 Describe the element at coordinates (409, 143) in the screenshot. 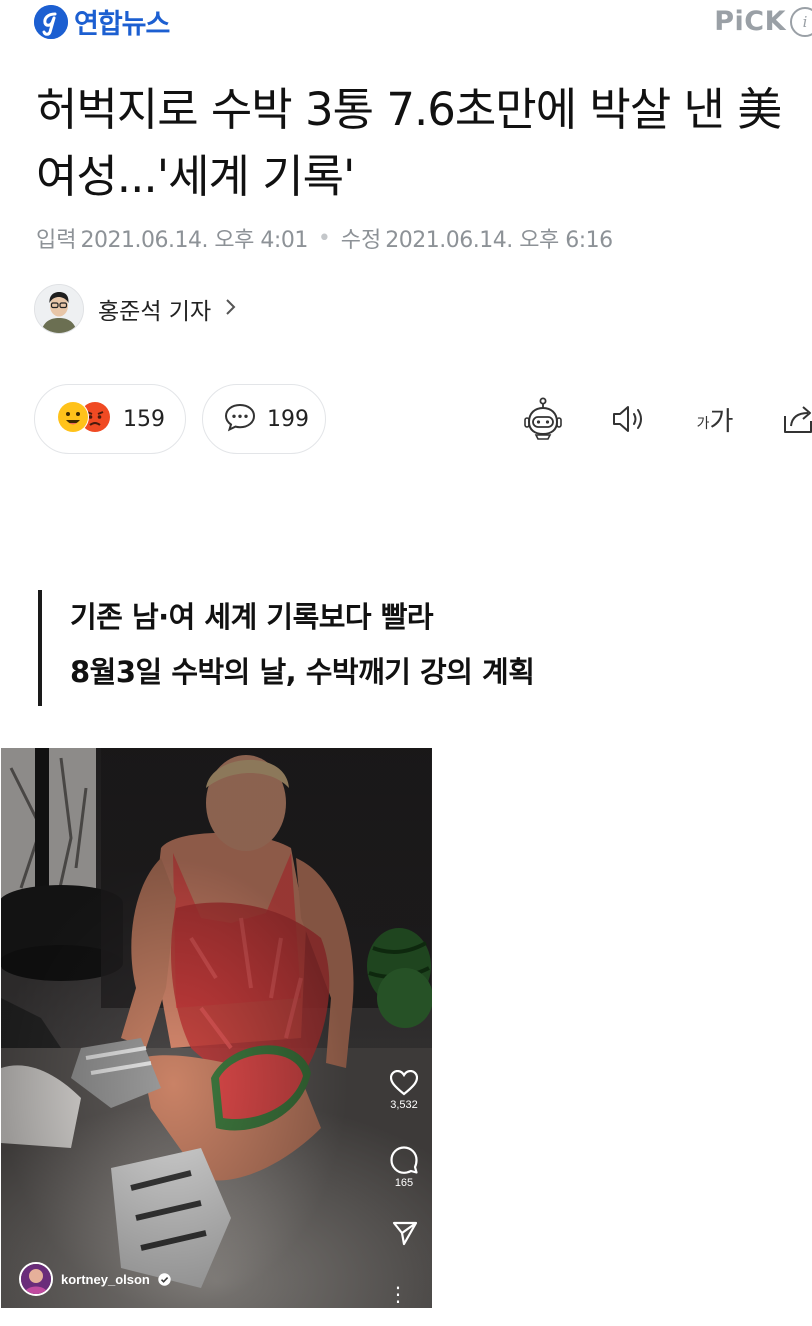

I see `article-title: 허벅지로 수박 3통 7.6초만에 박살 낸 美 여성...'세계 기록'` at that location.